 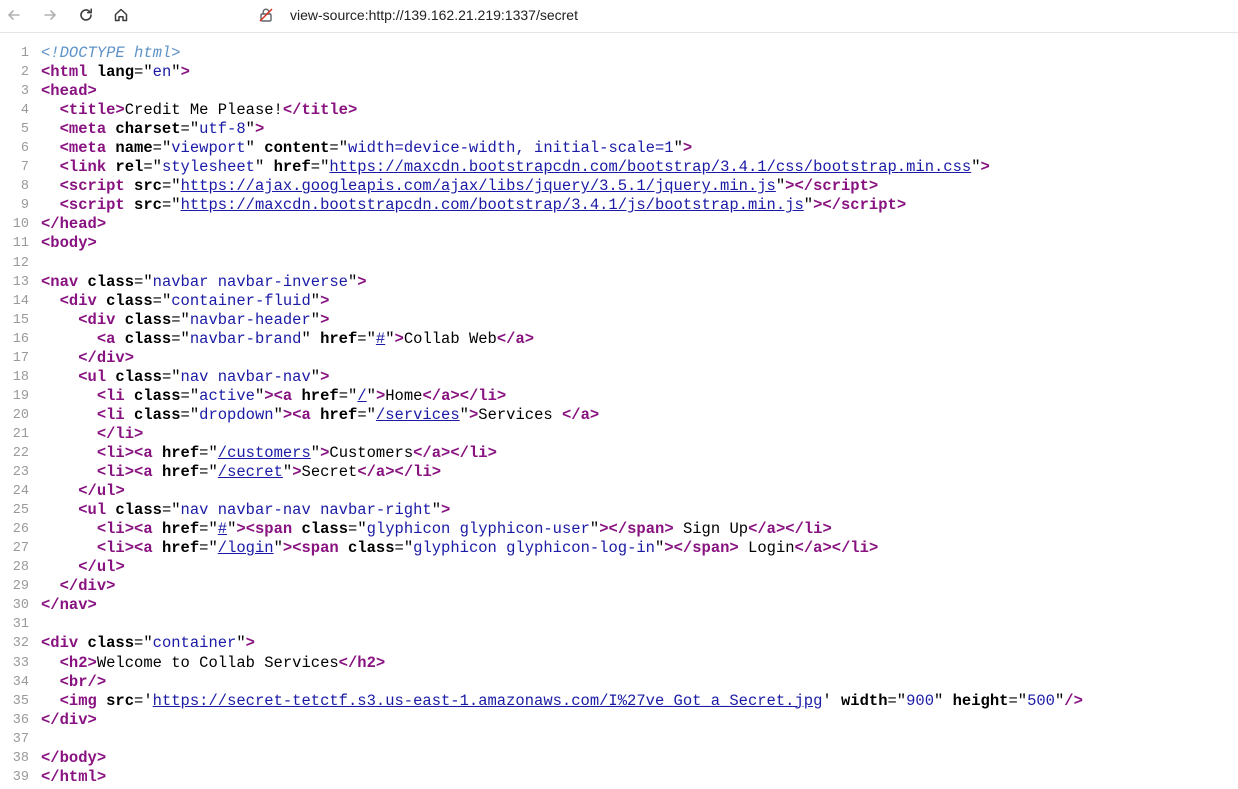 I want to click on line-number: 28, so click(x=20, y=568).